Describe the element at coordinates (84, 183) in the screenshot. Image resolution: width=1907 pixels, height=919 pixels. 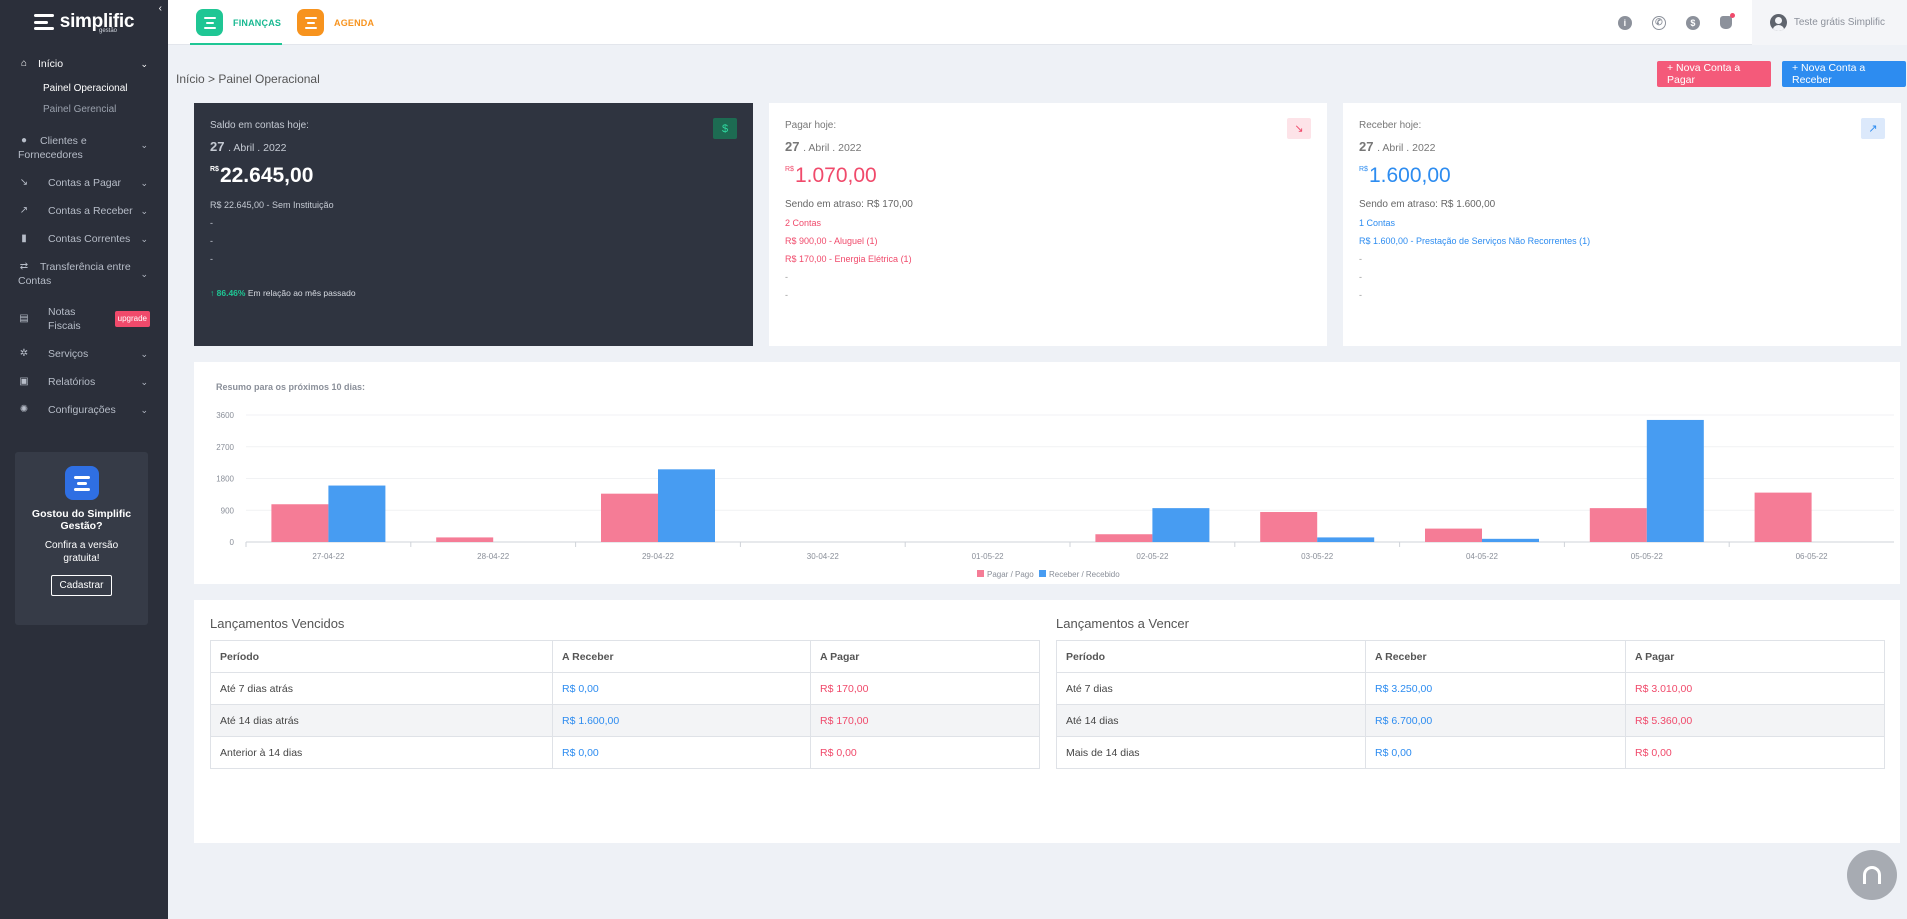
I see `sidebar-item-contas-pagar: ↘ Contas a Pagar ⌄` at that location.